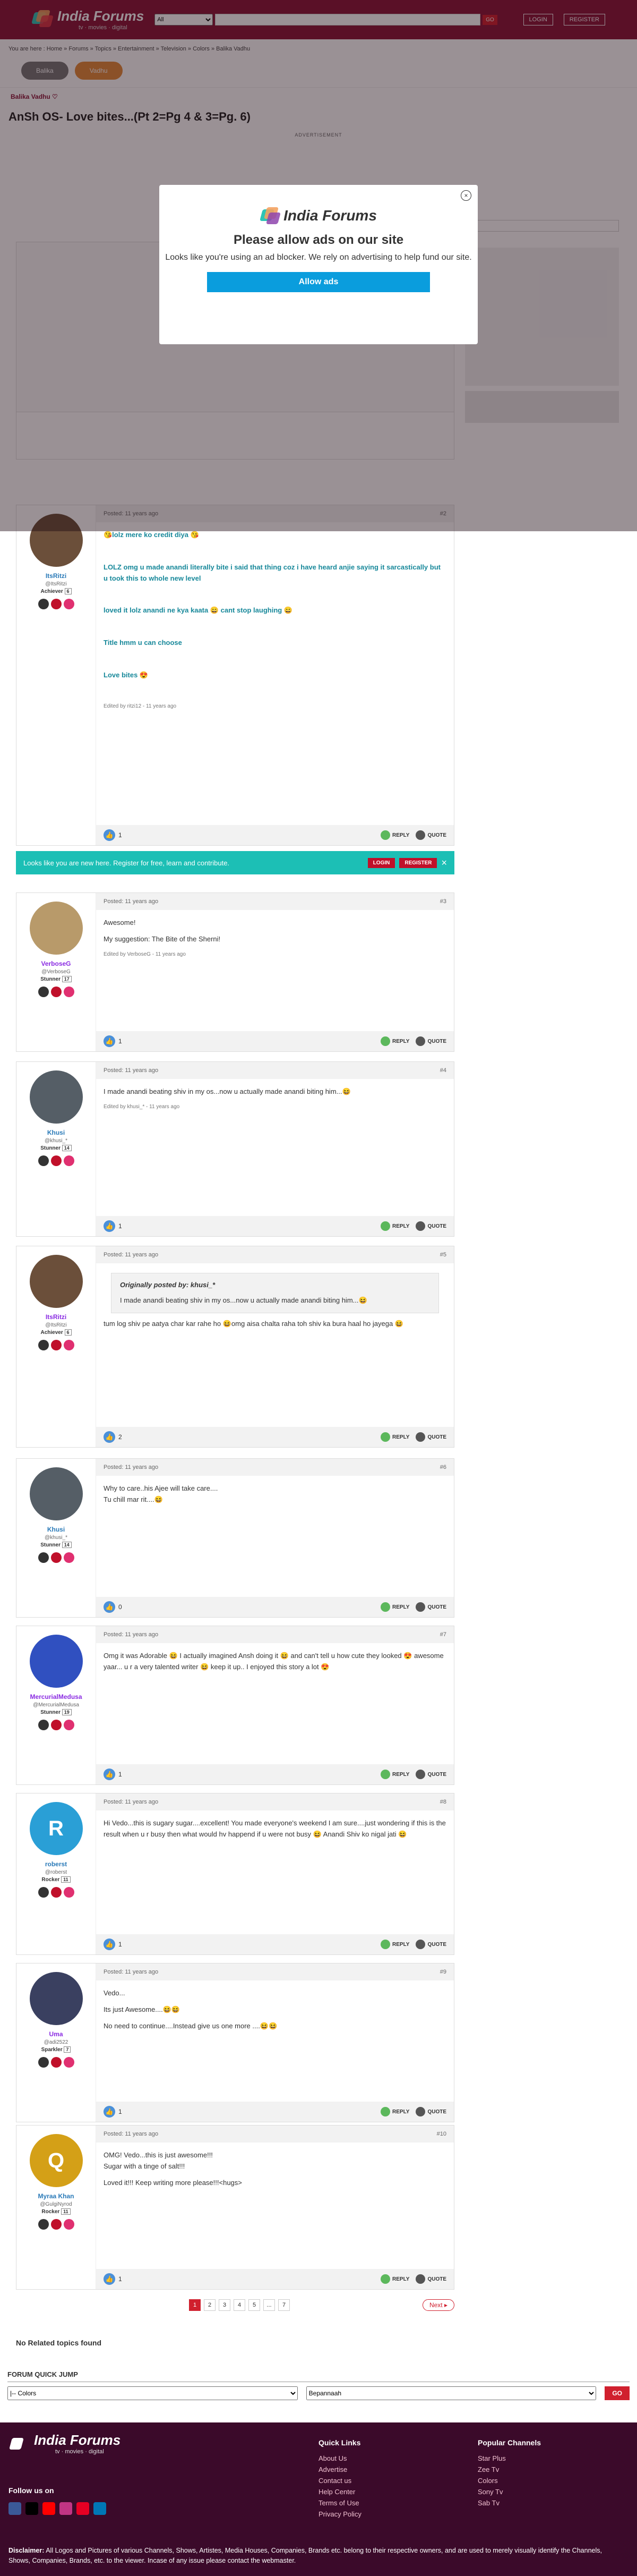  What do you see at coordinates (339, 2503) in the screenshot?
I see `footer-link: Terms of Use` at bounding box center [339, 2503].